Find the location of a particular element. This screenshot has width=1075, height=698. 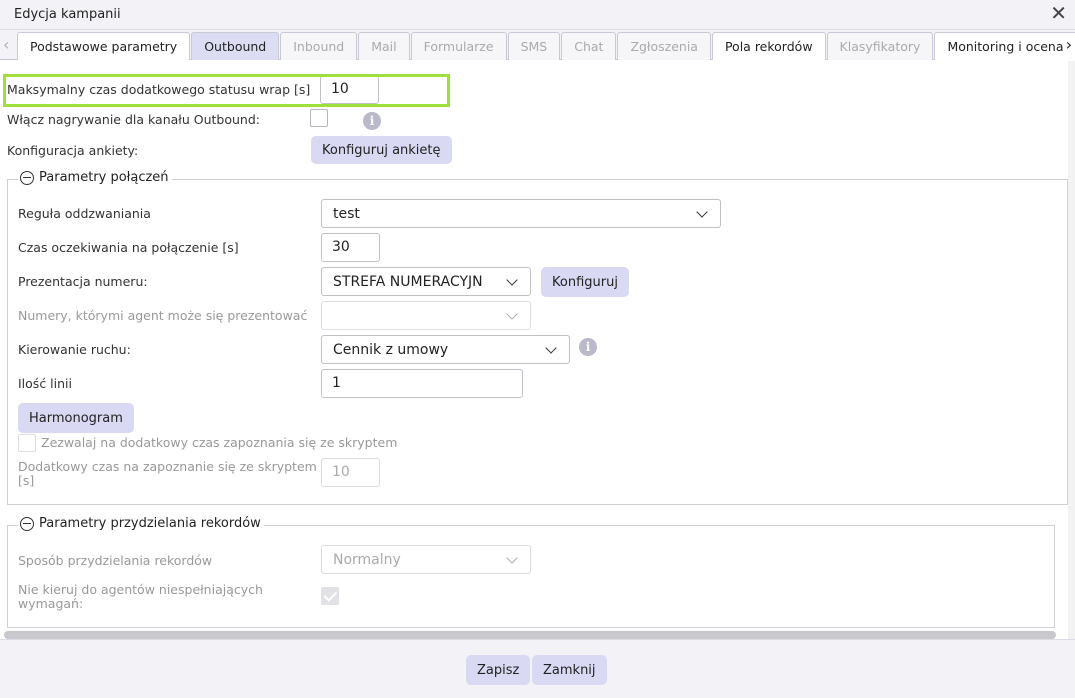

survey-label: Konfiguracja ankiety: is located at coordinates (73, 150).